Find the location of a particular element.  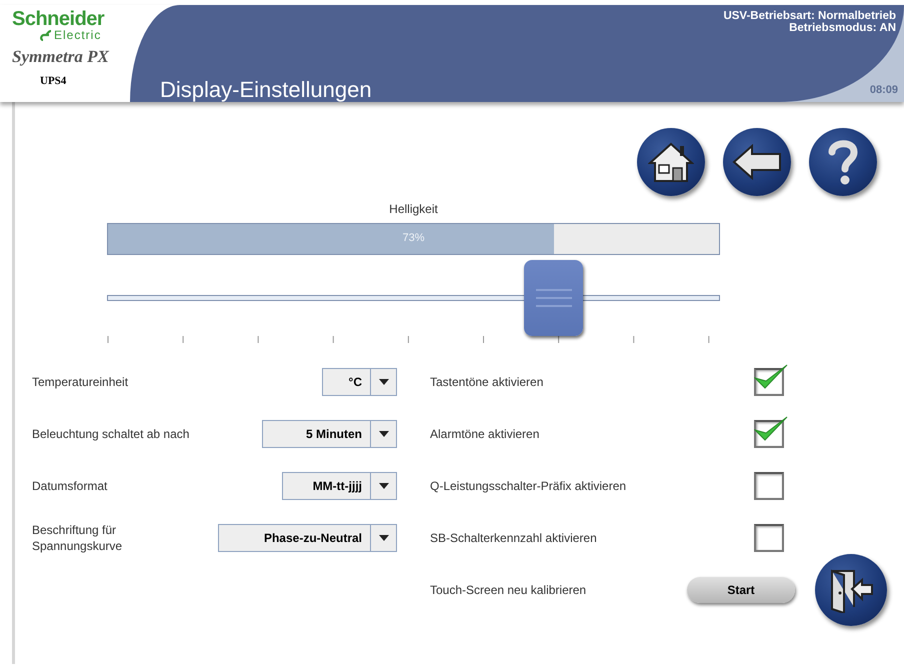

dropdown: °C is located at coordinates (359, 382).